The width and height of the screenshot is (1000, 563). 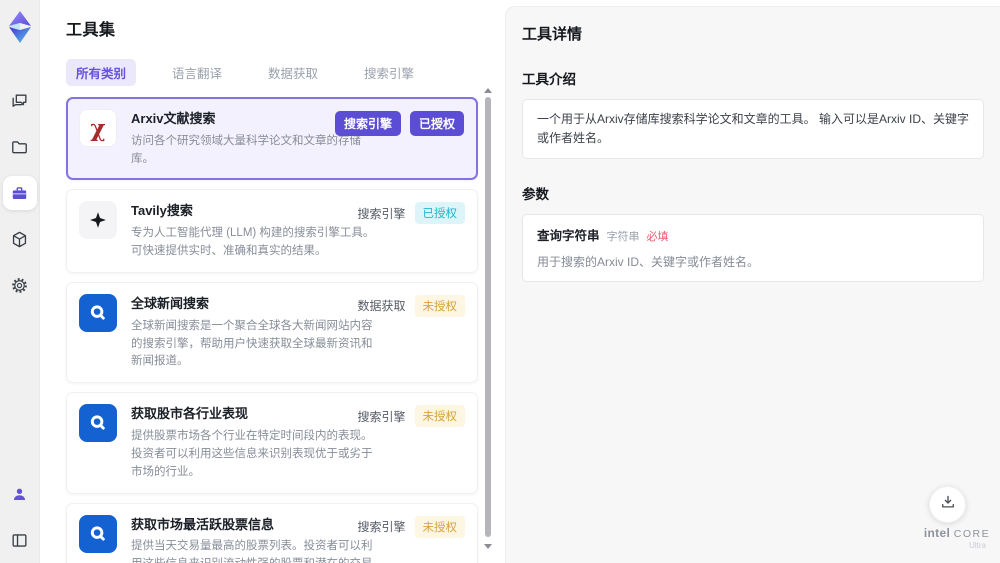 I want to click on sidebar-item-tools, so click(x=19, y=193).